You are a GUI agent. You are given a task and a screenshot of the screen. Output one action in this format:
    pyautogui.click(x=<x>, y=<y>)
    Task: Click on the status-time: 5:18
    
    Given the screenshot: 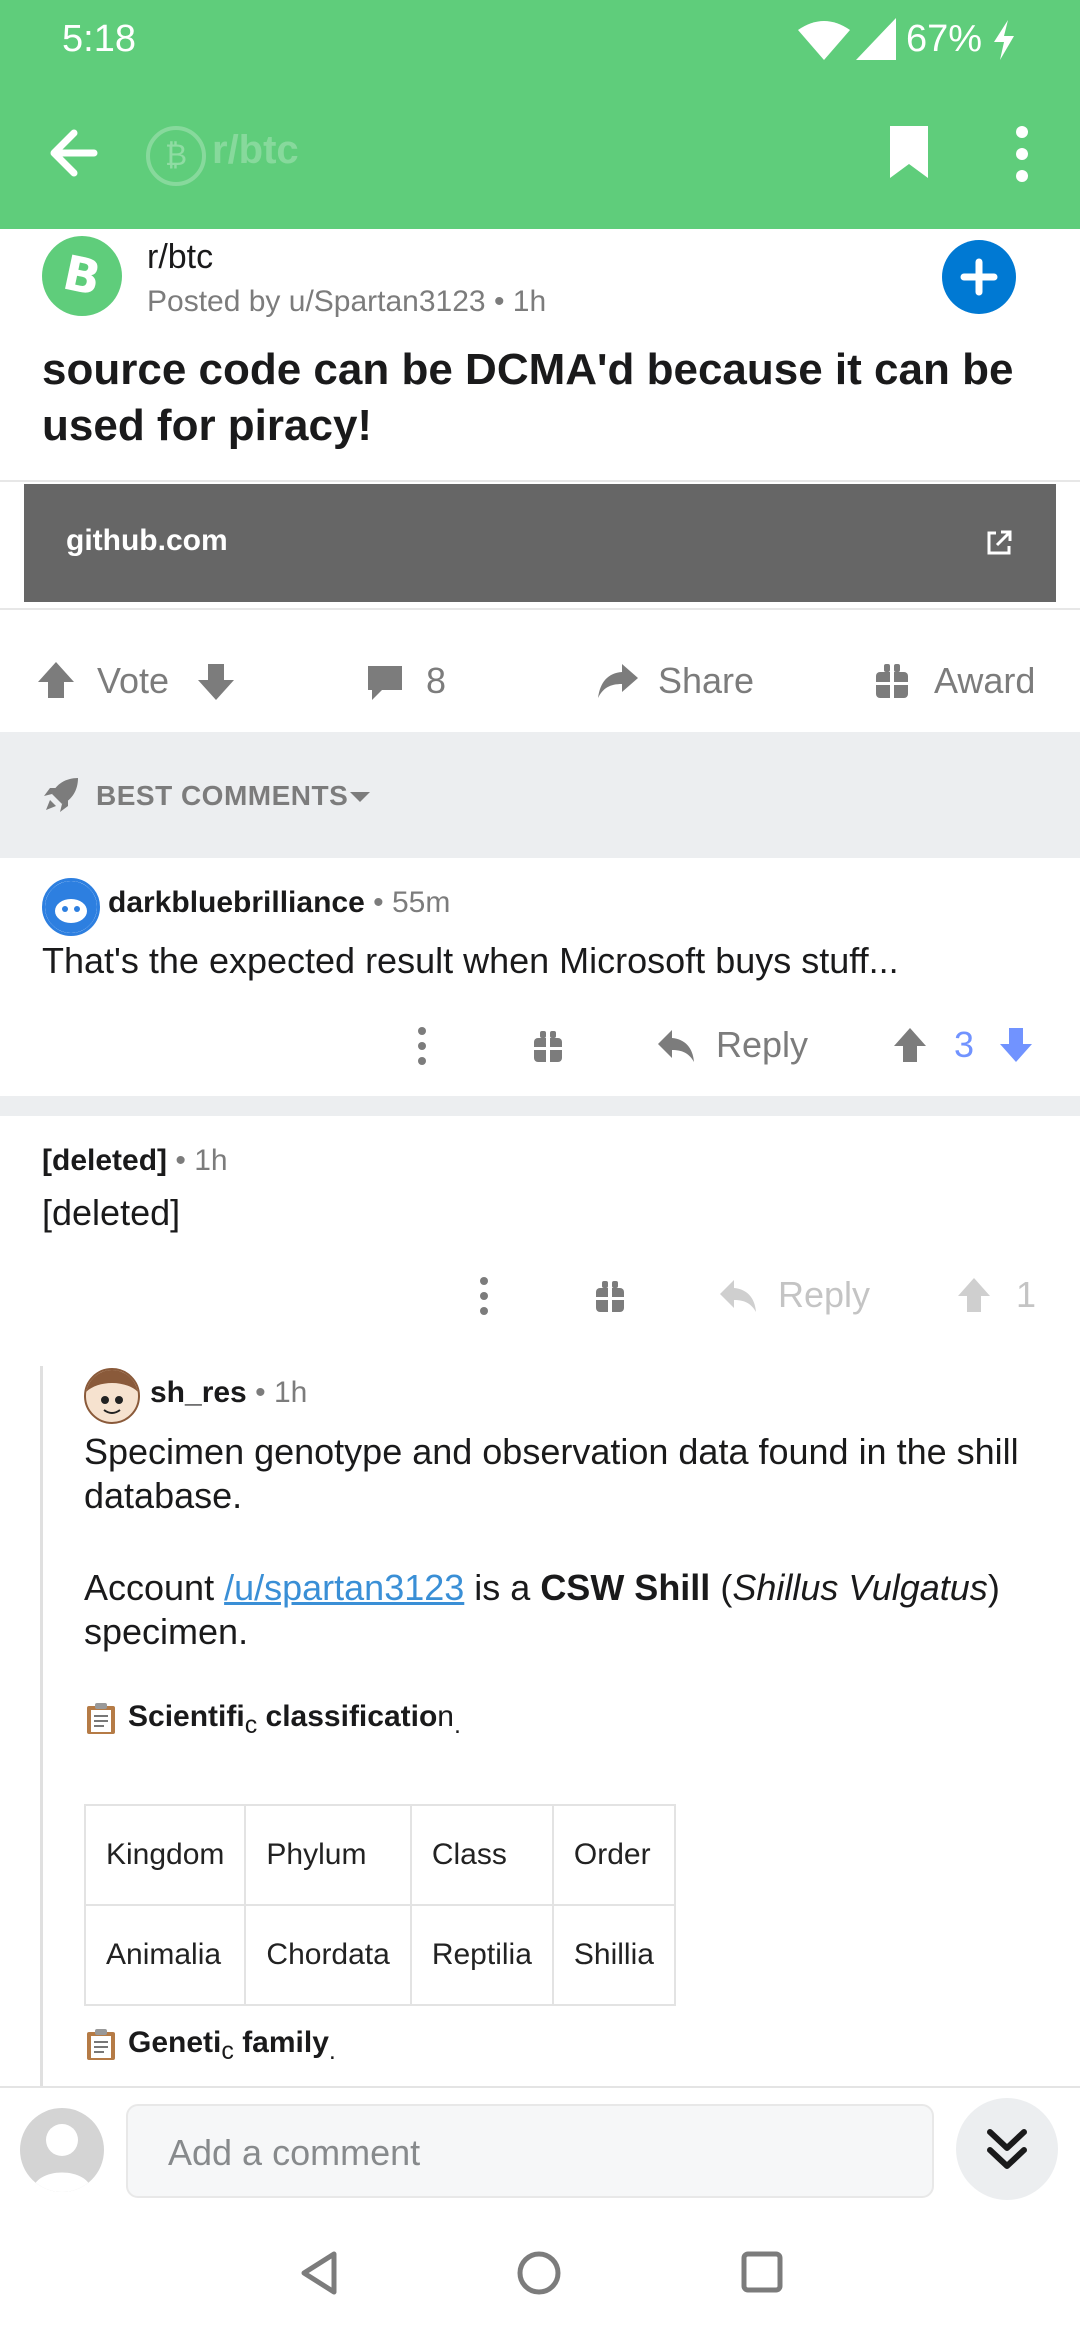 What is the action you would take?
    pyautogui.click(x=99, y=39)
    